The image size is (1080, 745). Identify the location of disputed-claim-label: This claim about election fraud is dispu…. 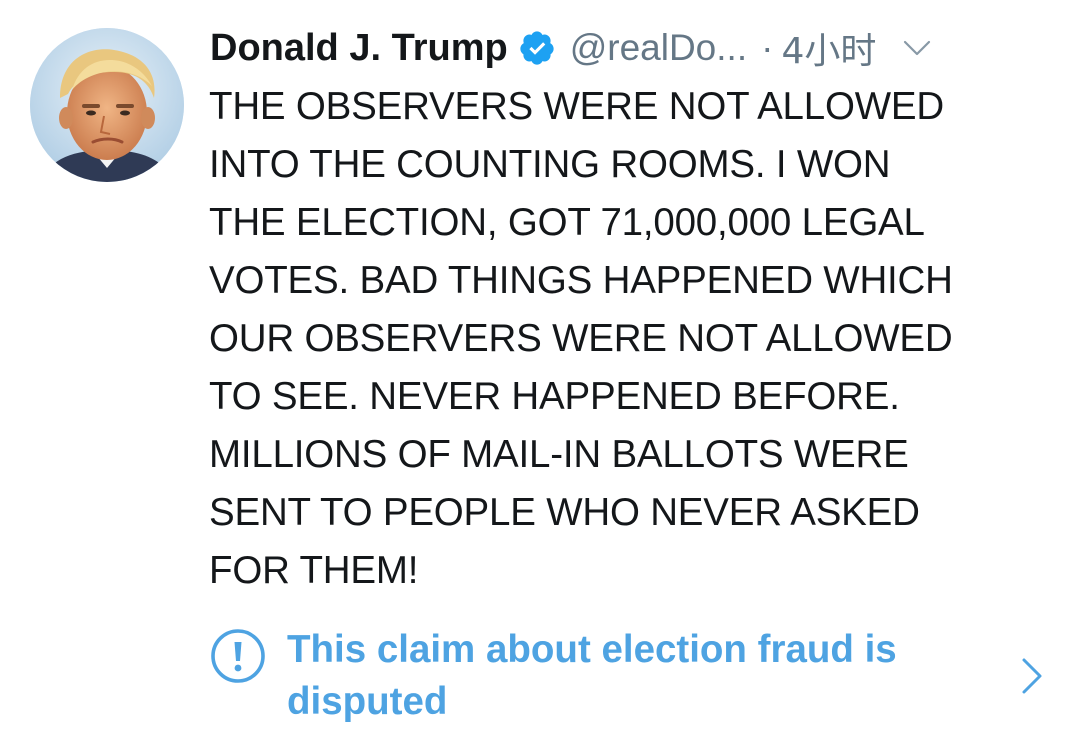
(647, 676).